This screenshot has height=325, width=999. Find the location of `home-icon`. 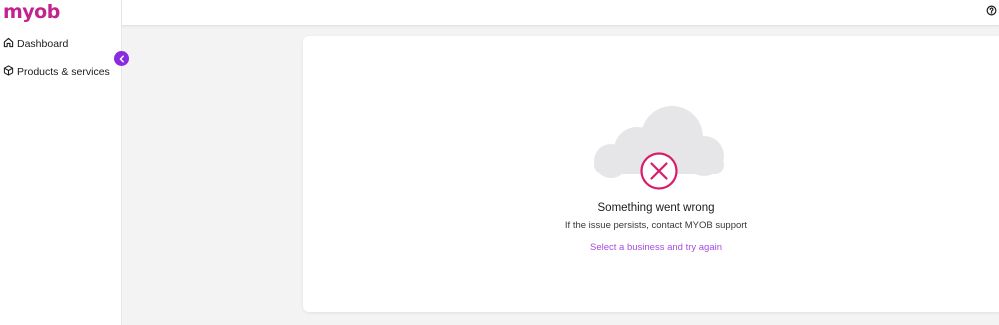

home-icon is located at coordinates (10, 44).